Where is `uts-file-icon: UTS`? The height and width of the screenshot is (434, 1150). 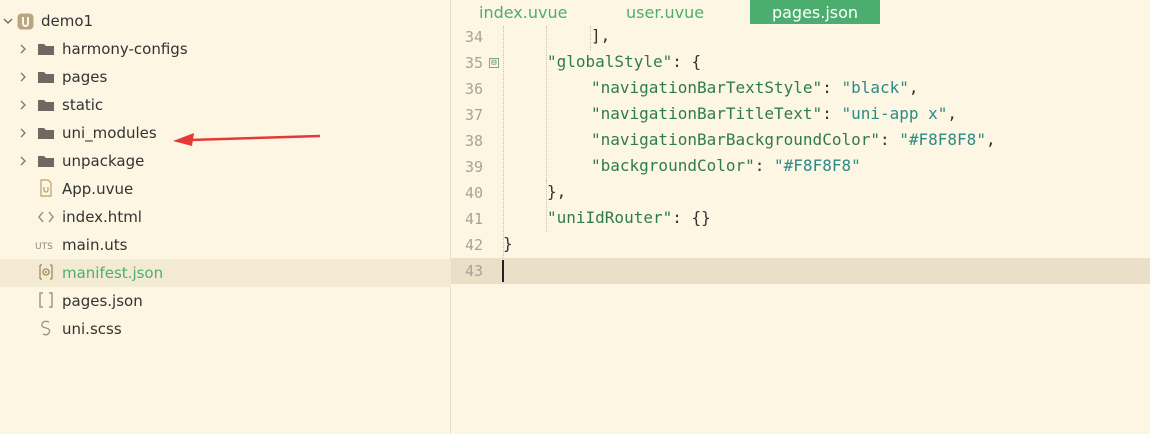 uts-file-icon: UTS is located at coordinates (46, 245).